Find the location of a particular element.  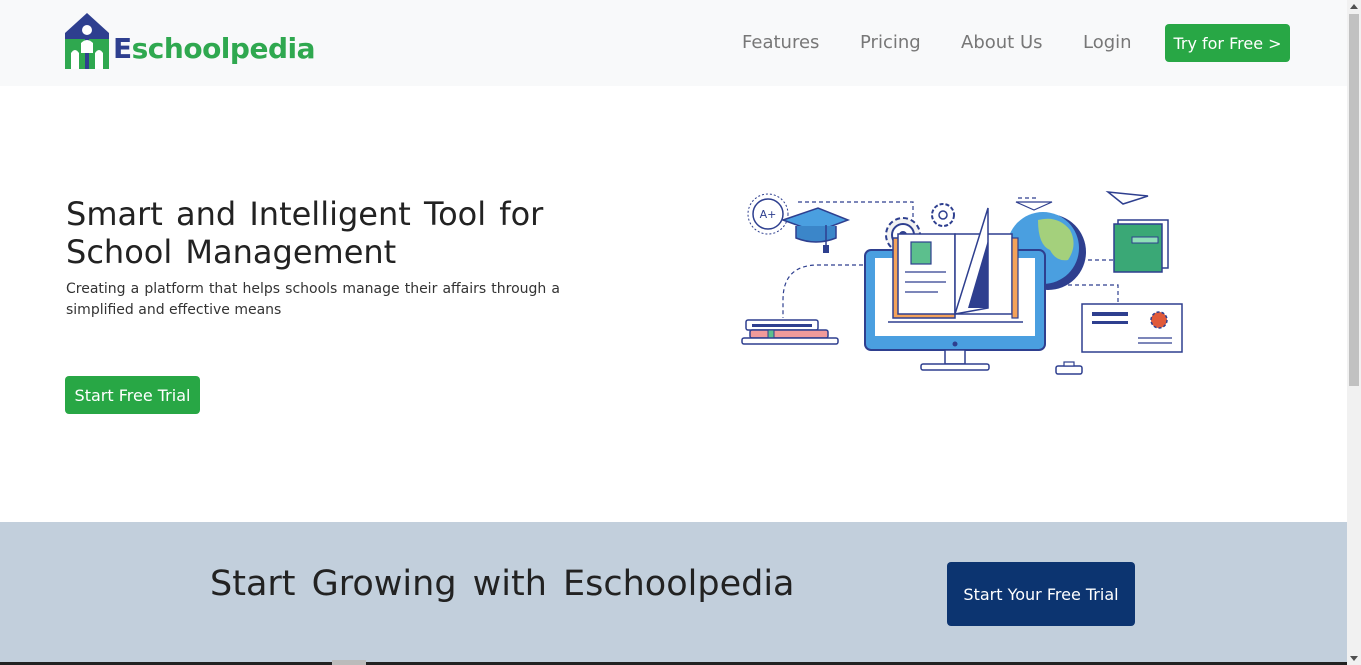

bottom-notch is located at coordinates (349, 662).